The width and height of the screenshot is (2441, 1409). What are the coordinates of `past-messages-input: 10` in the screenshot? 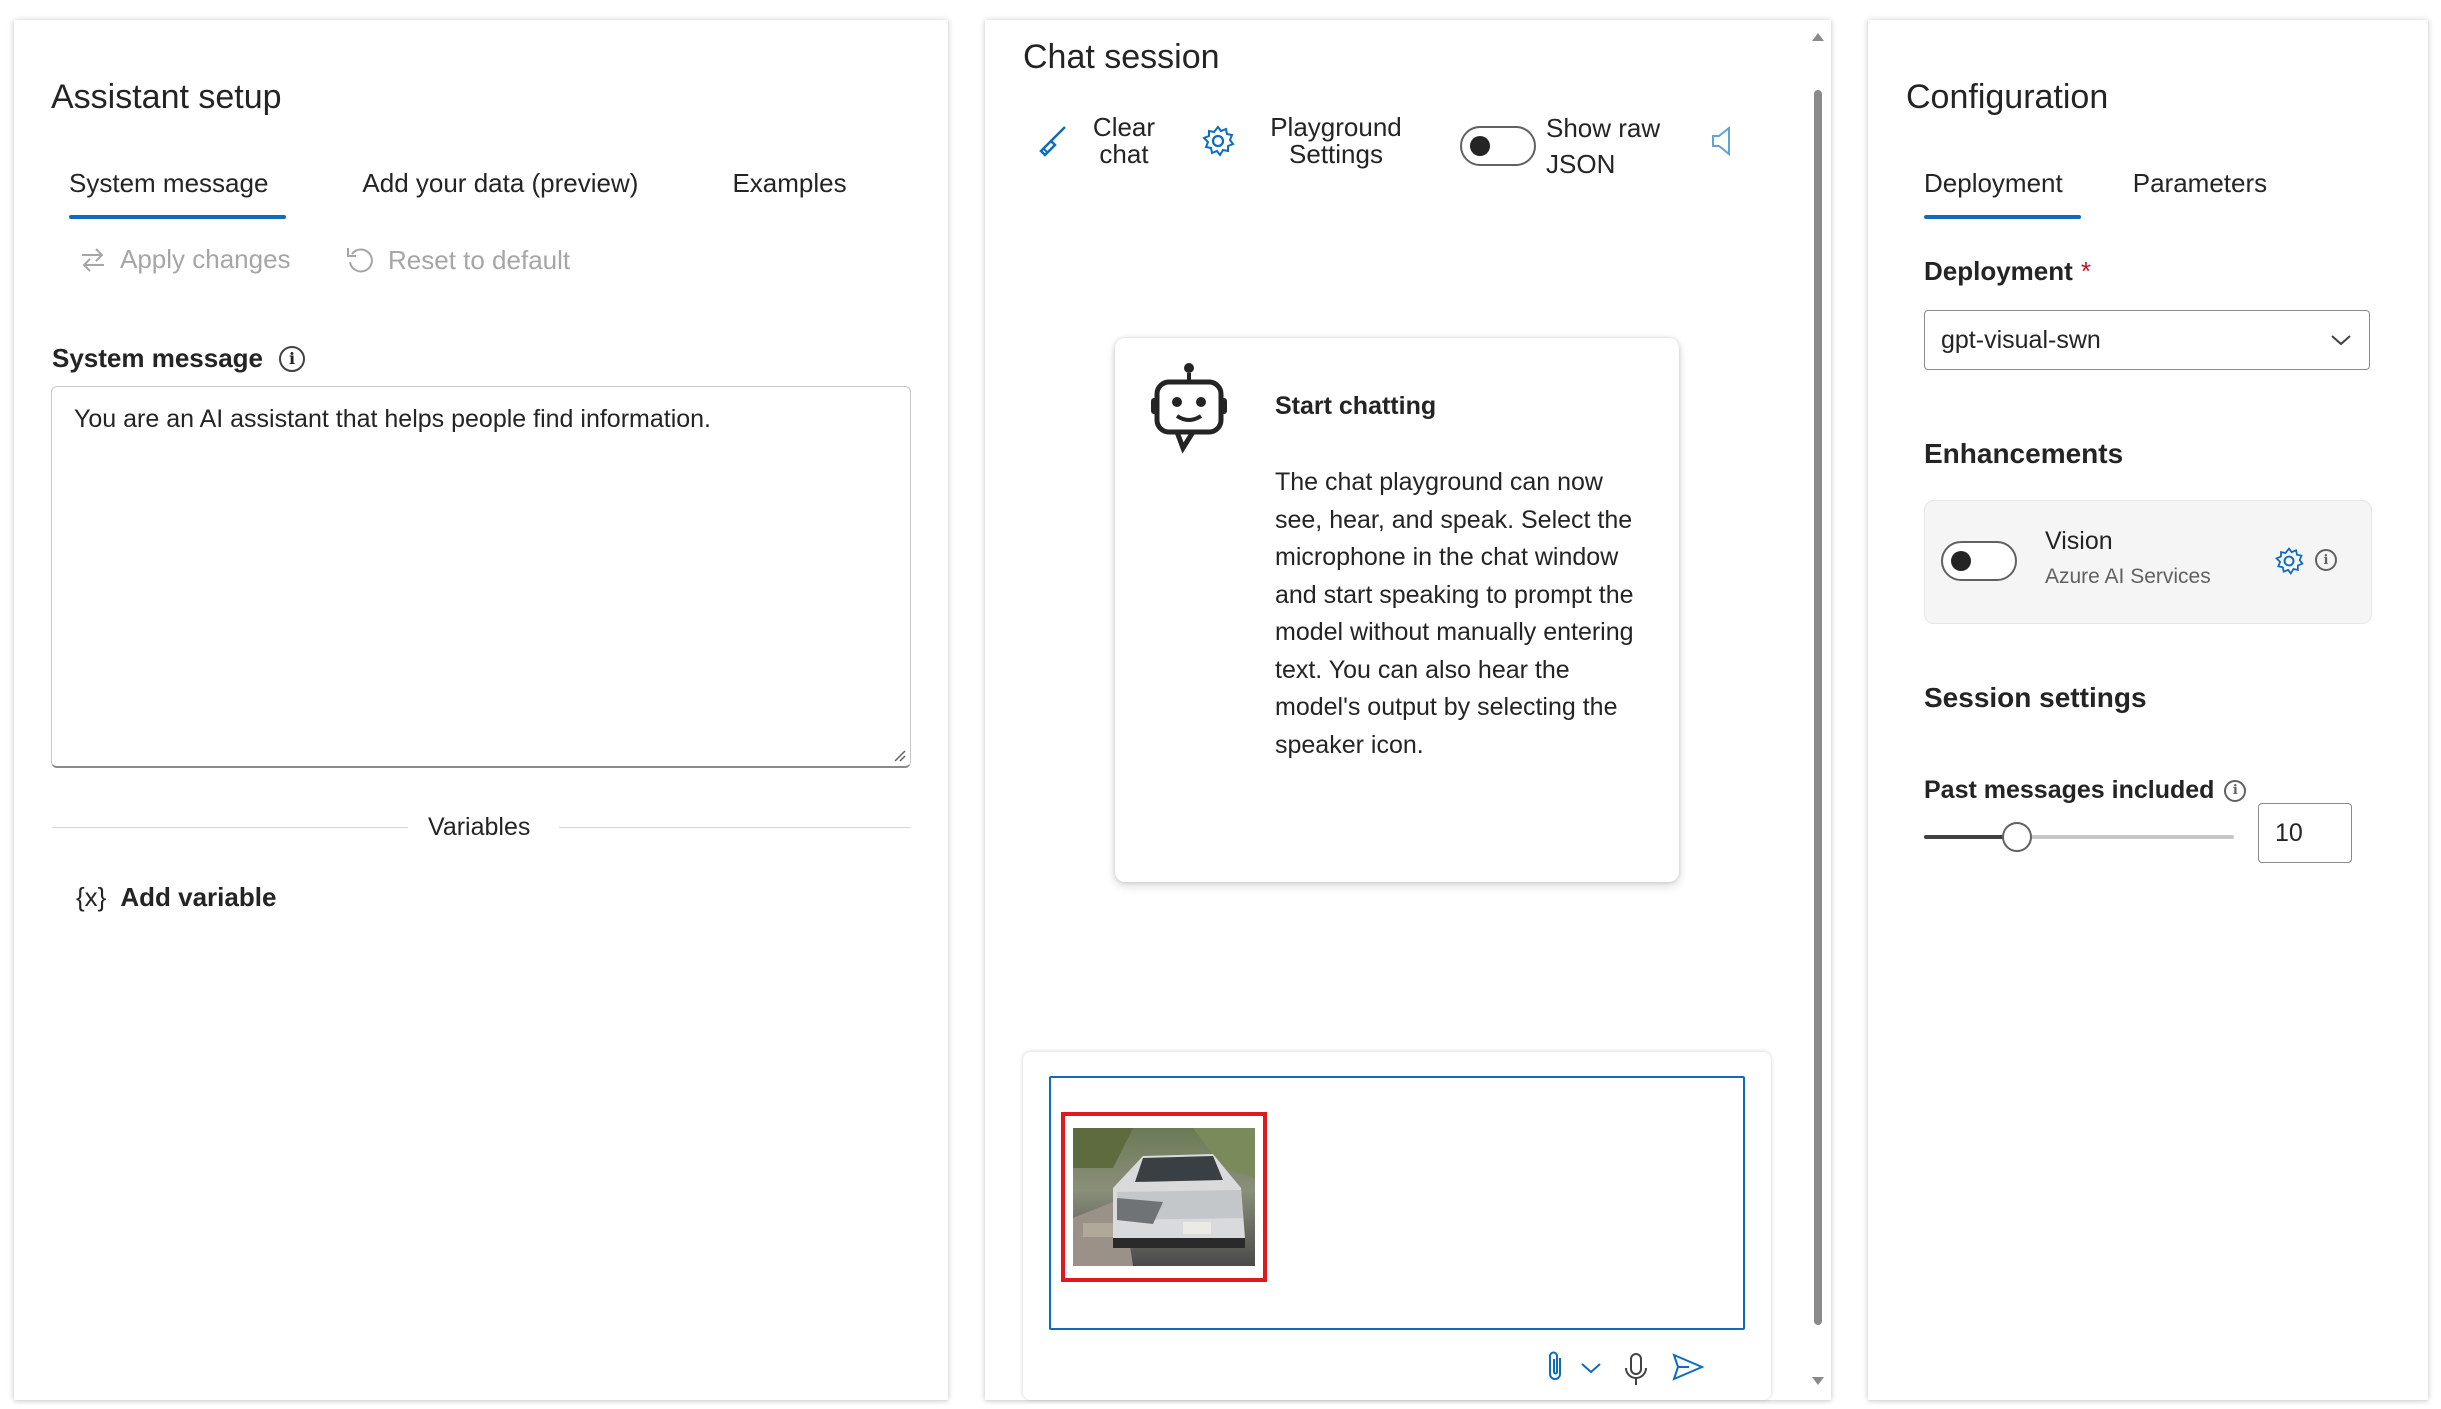 It's located at (2305, 833).